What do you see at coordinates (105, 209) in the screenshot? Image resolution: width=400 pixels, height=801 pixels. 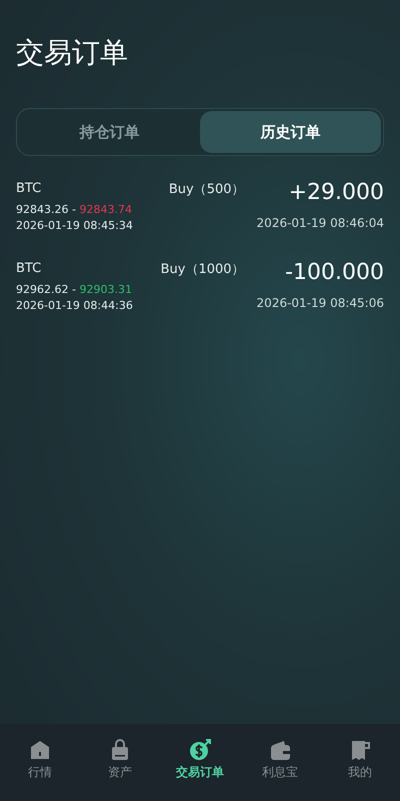 I see `close-price: 92843.74` at bounding box center [105, 209].